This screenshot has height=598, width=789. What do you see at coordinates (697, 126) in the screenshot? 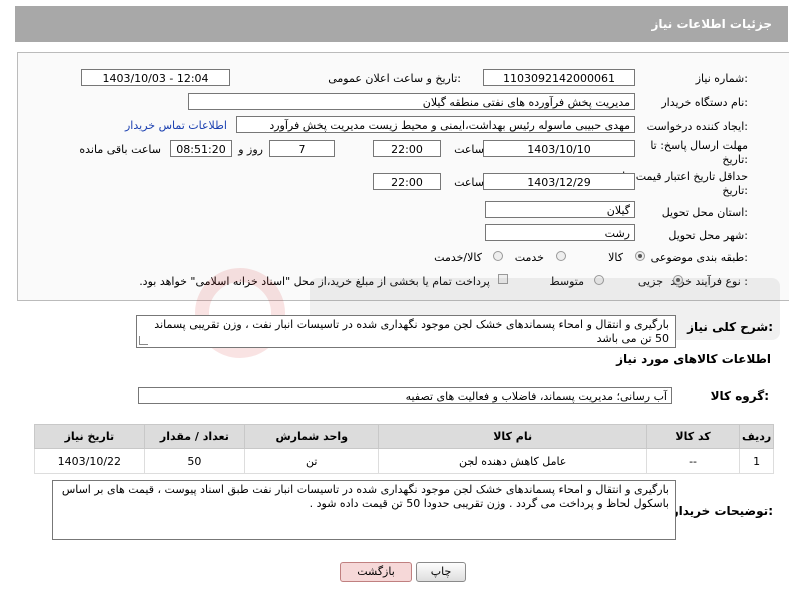
I see `creator-label: ایجاد کننده درخواست:` at bounding box center [697, 126].